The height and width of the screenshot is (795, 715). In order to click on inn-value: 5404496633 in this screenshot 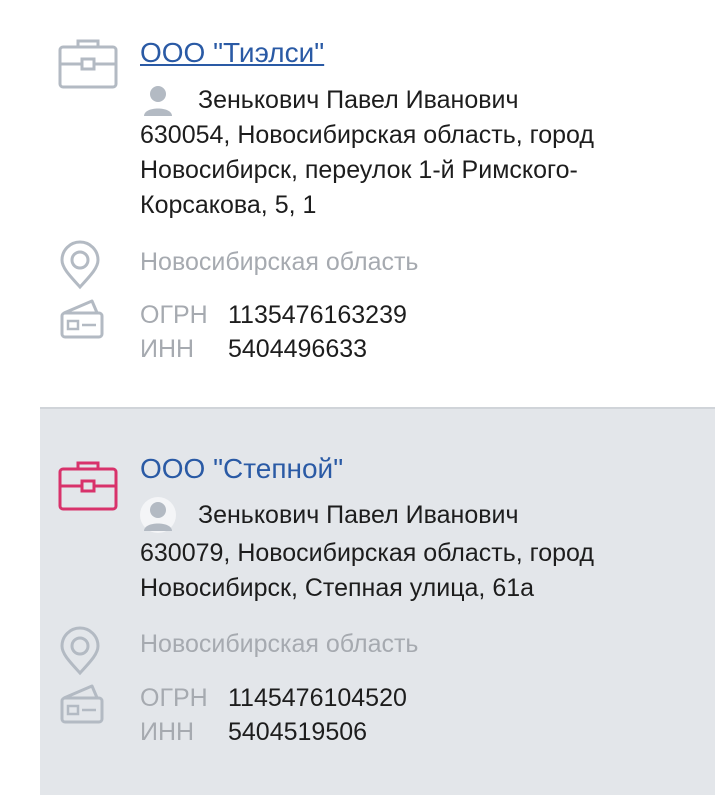, I will do `click(298, 349)`.